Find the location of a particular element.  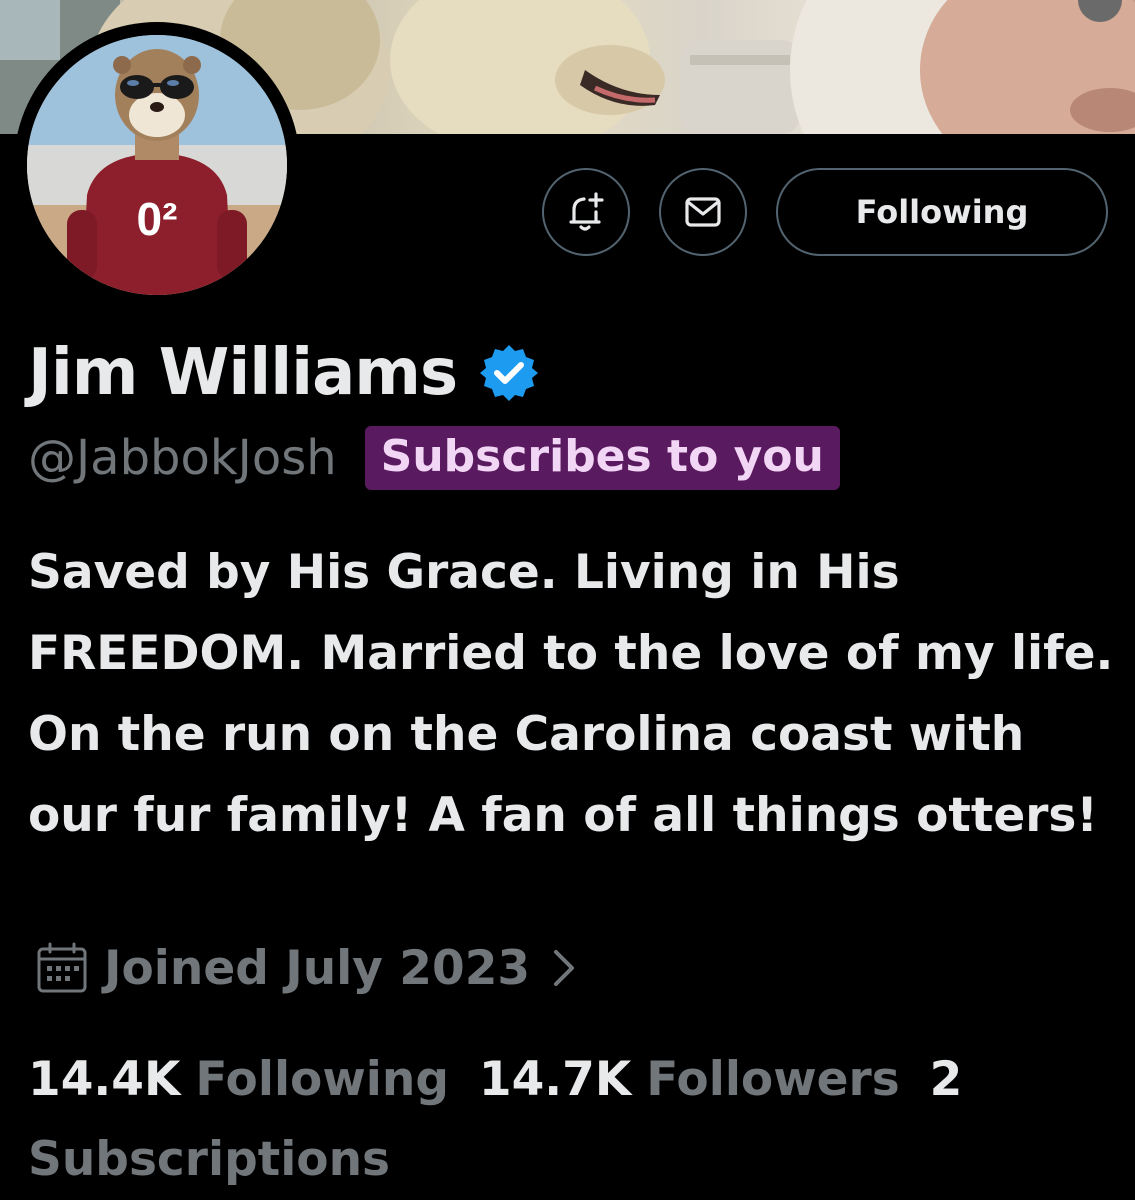

calendar-icon is located at coordinates (62, 967).